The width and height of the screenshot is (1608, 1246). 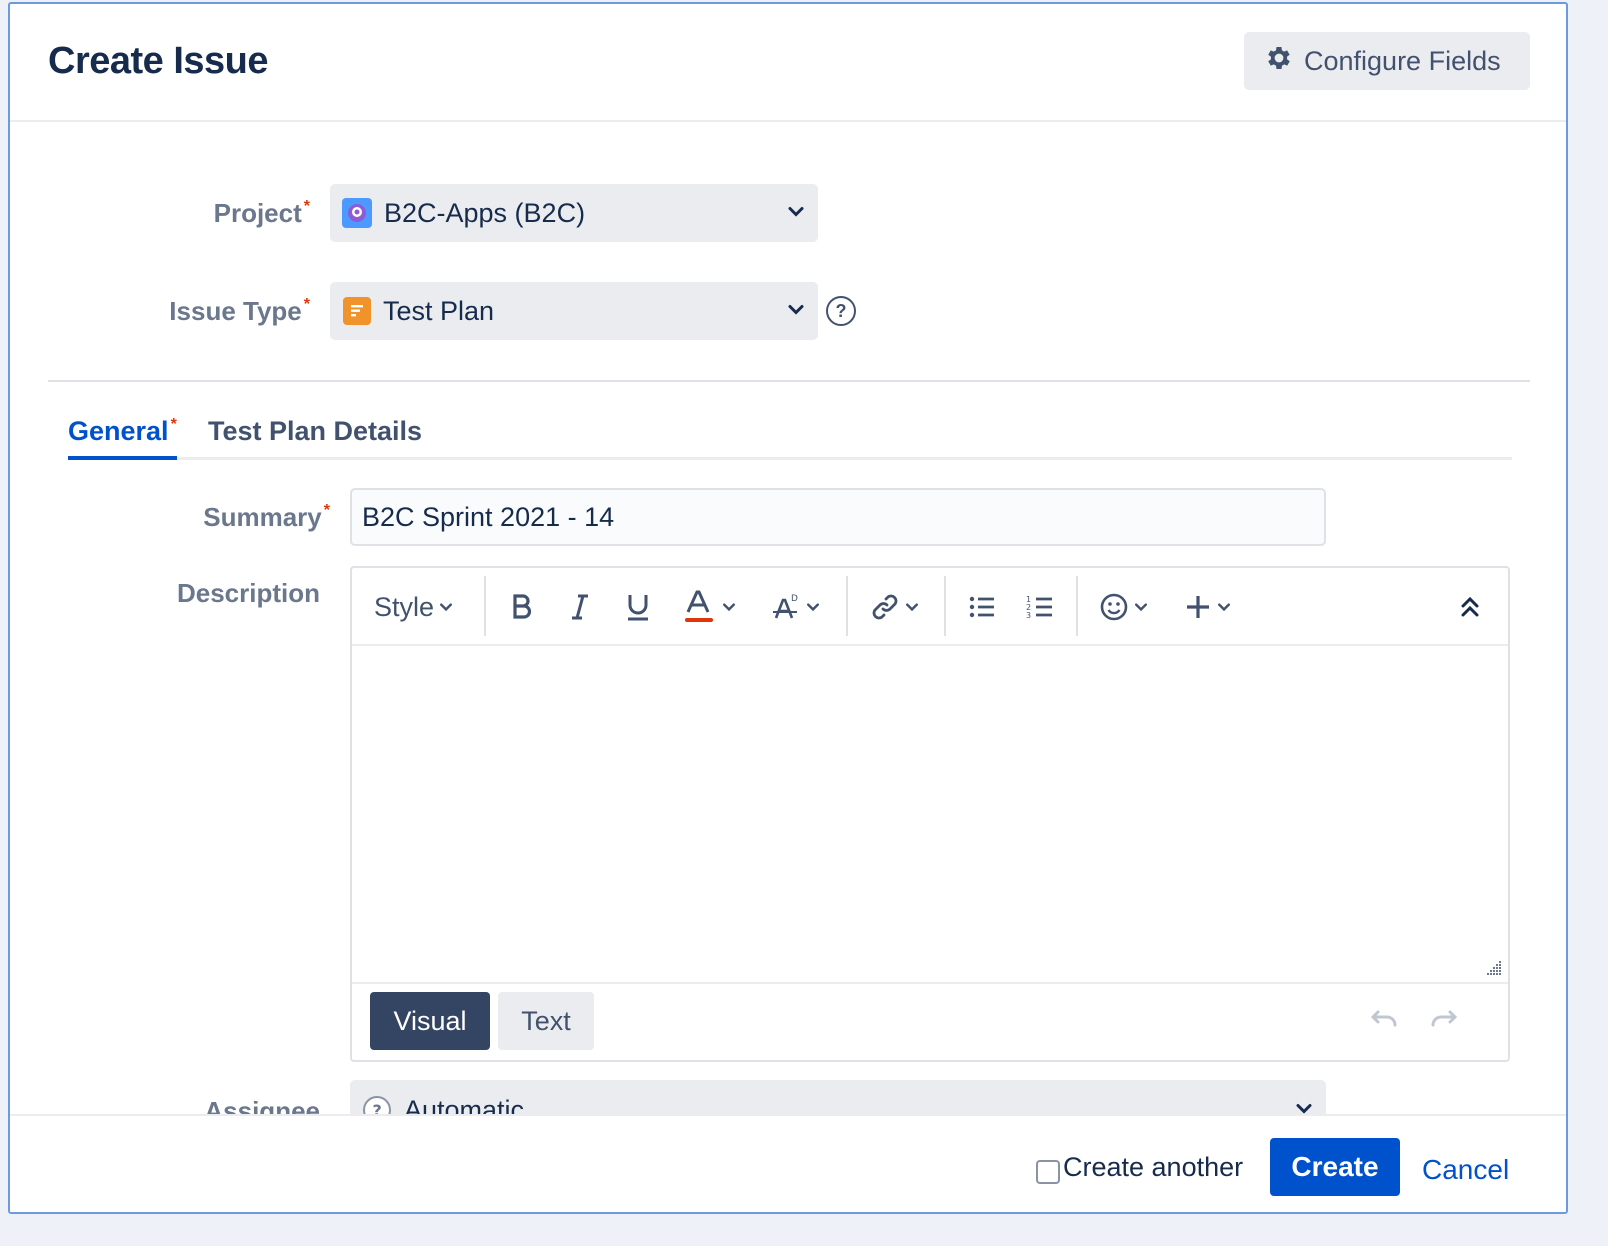 What do you see at coordinates (1385, 1020) in the screenshot?
I see `undo-icon` at bounding box center [1385, 1020].